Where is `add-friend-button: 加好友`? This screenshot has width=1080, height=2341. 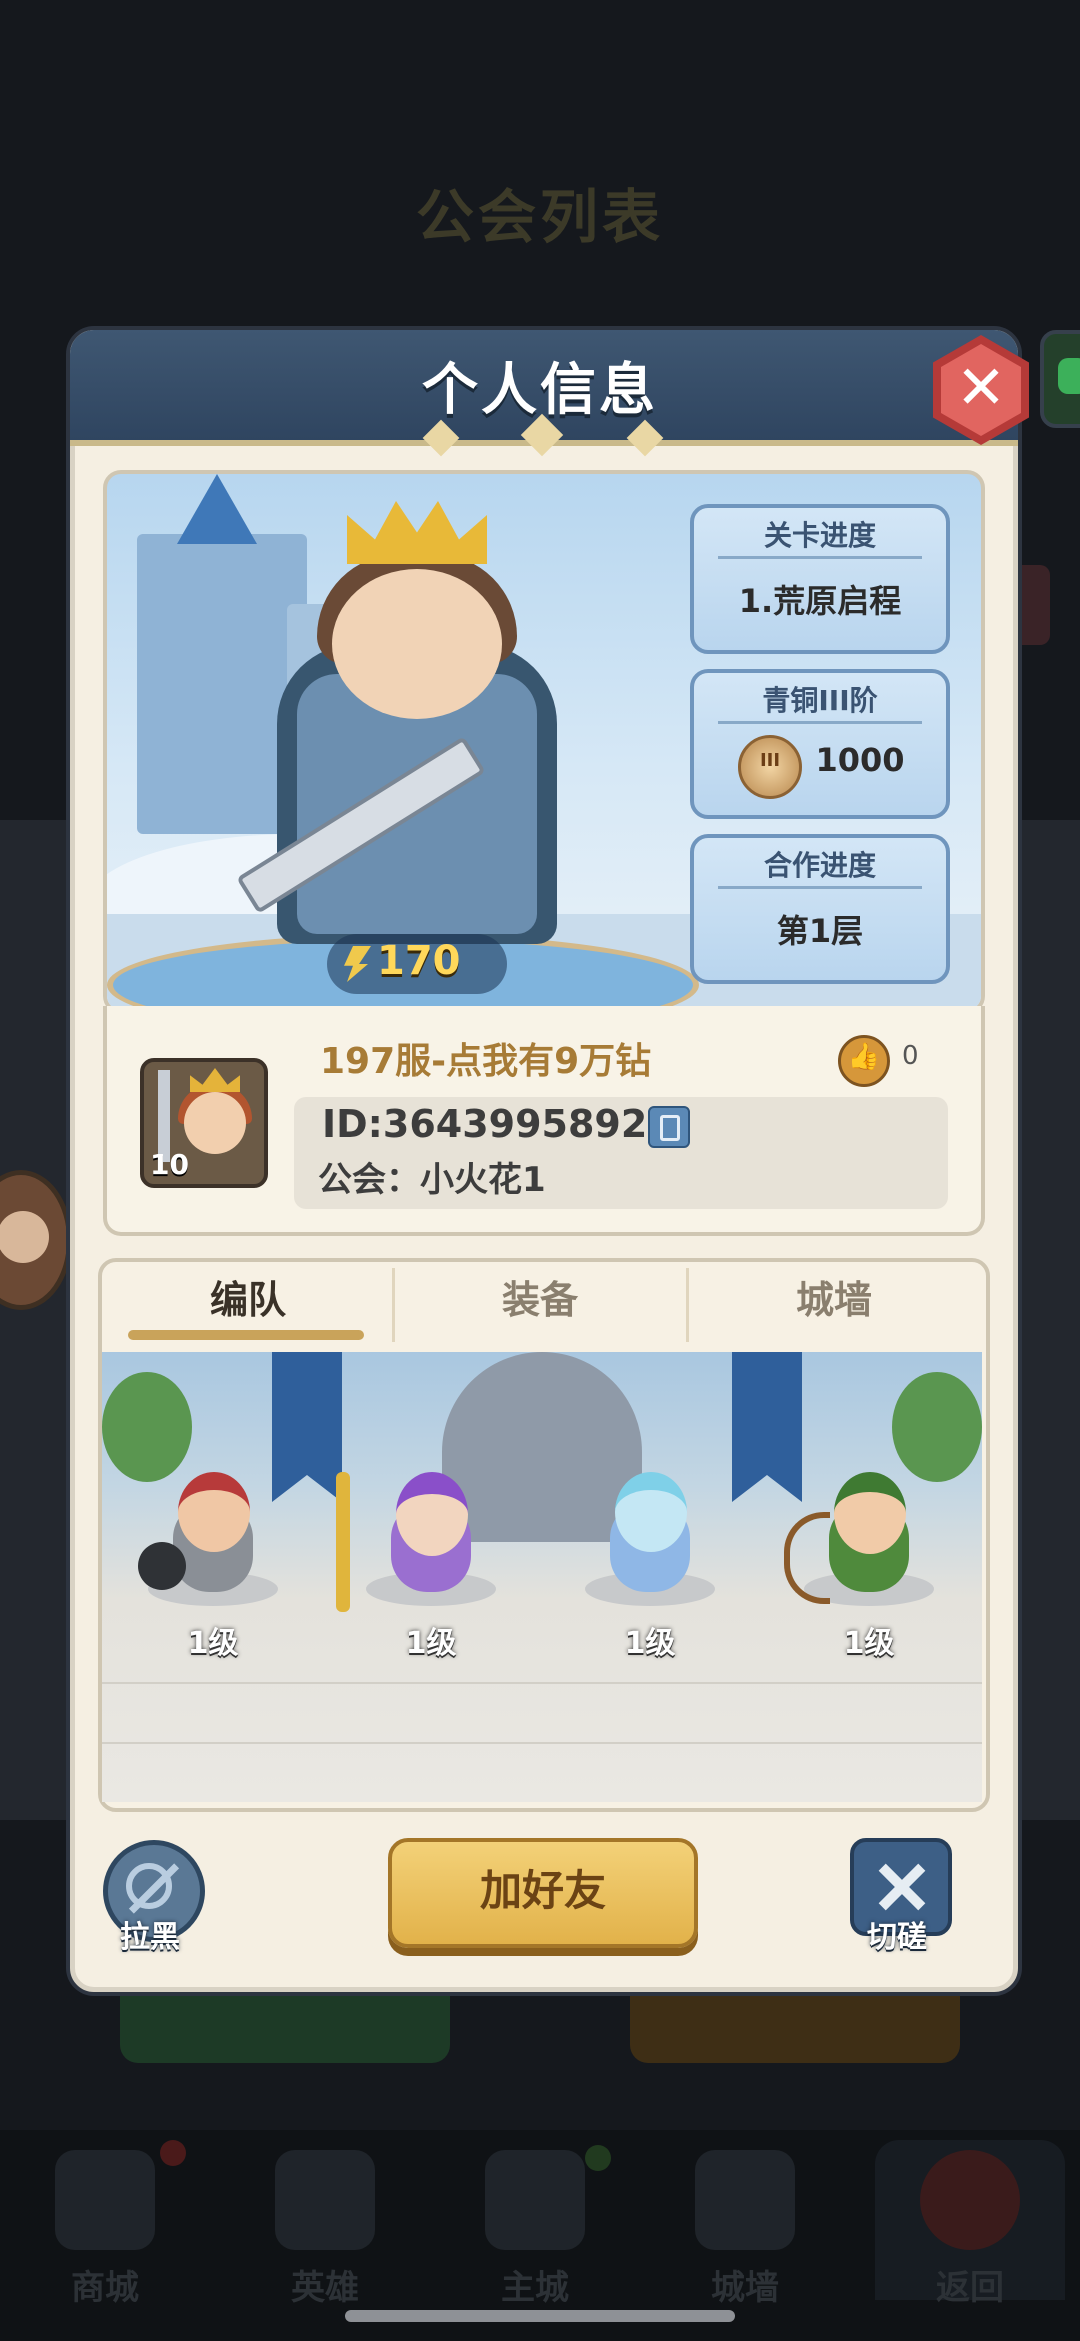 add-friend-button: 加好友 is located at coordinates (543, 1893).